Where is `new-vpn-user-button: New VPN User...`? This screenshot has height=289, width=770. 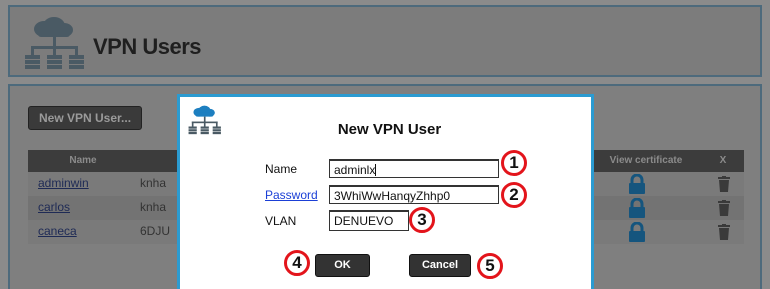 new-vpn-user-button: New VPN User... is located at coordinates (85, 118).